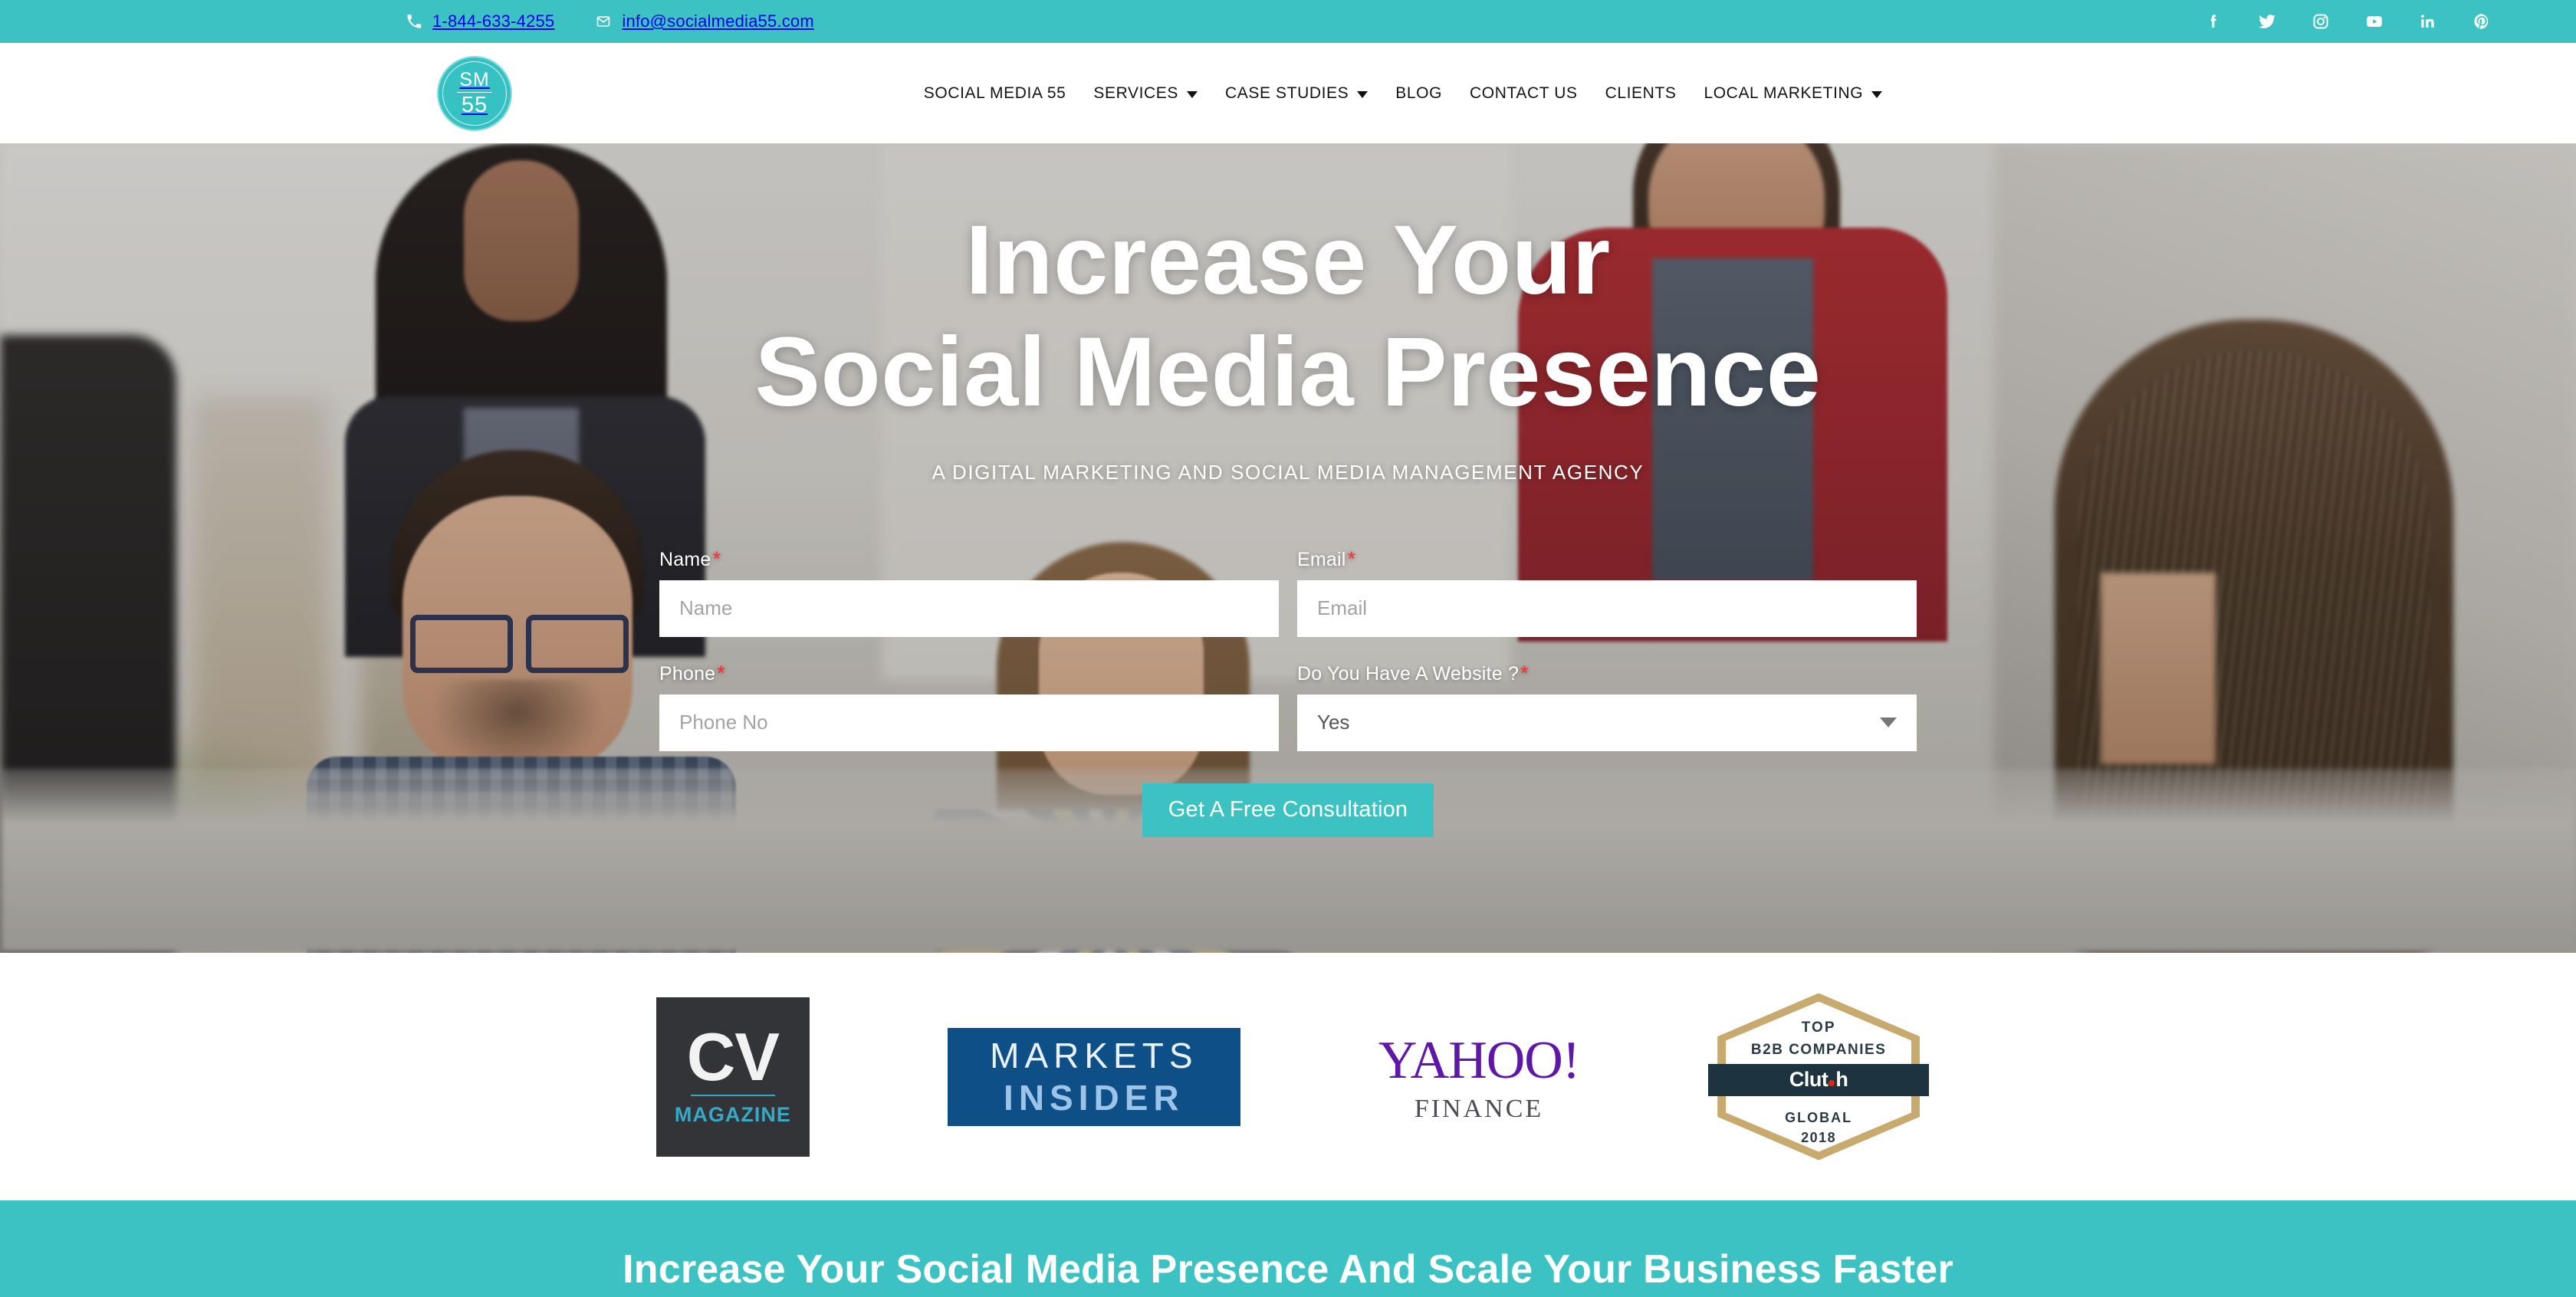 This screenshot has height=1297, width=2576. What do you see at coordinates (2347, 21) in the screenshot?
I see `social-links` at bounding box center [2347, 21].